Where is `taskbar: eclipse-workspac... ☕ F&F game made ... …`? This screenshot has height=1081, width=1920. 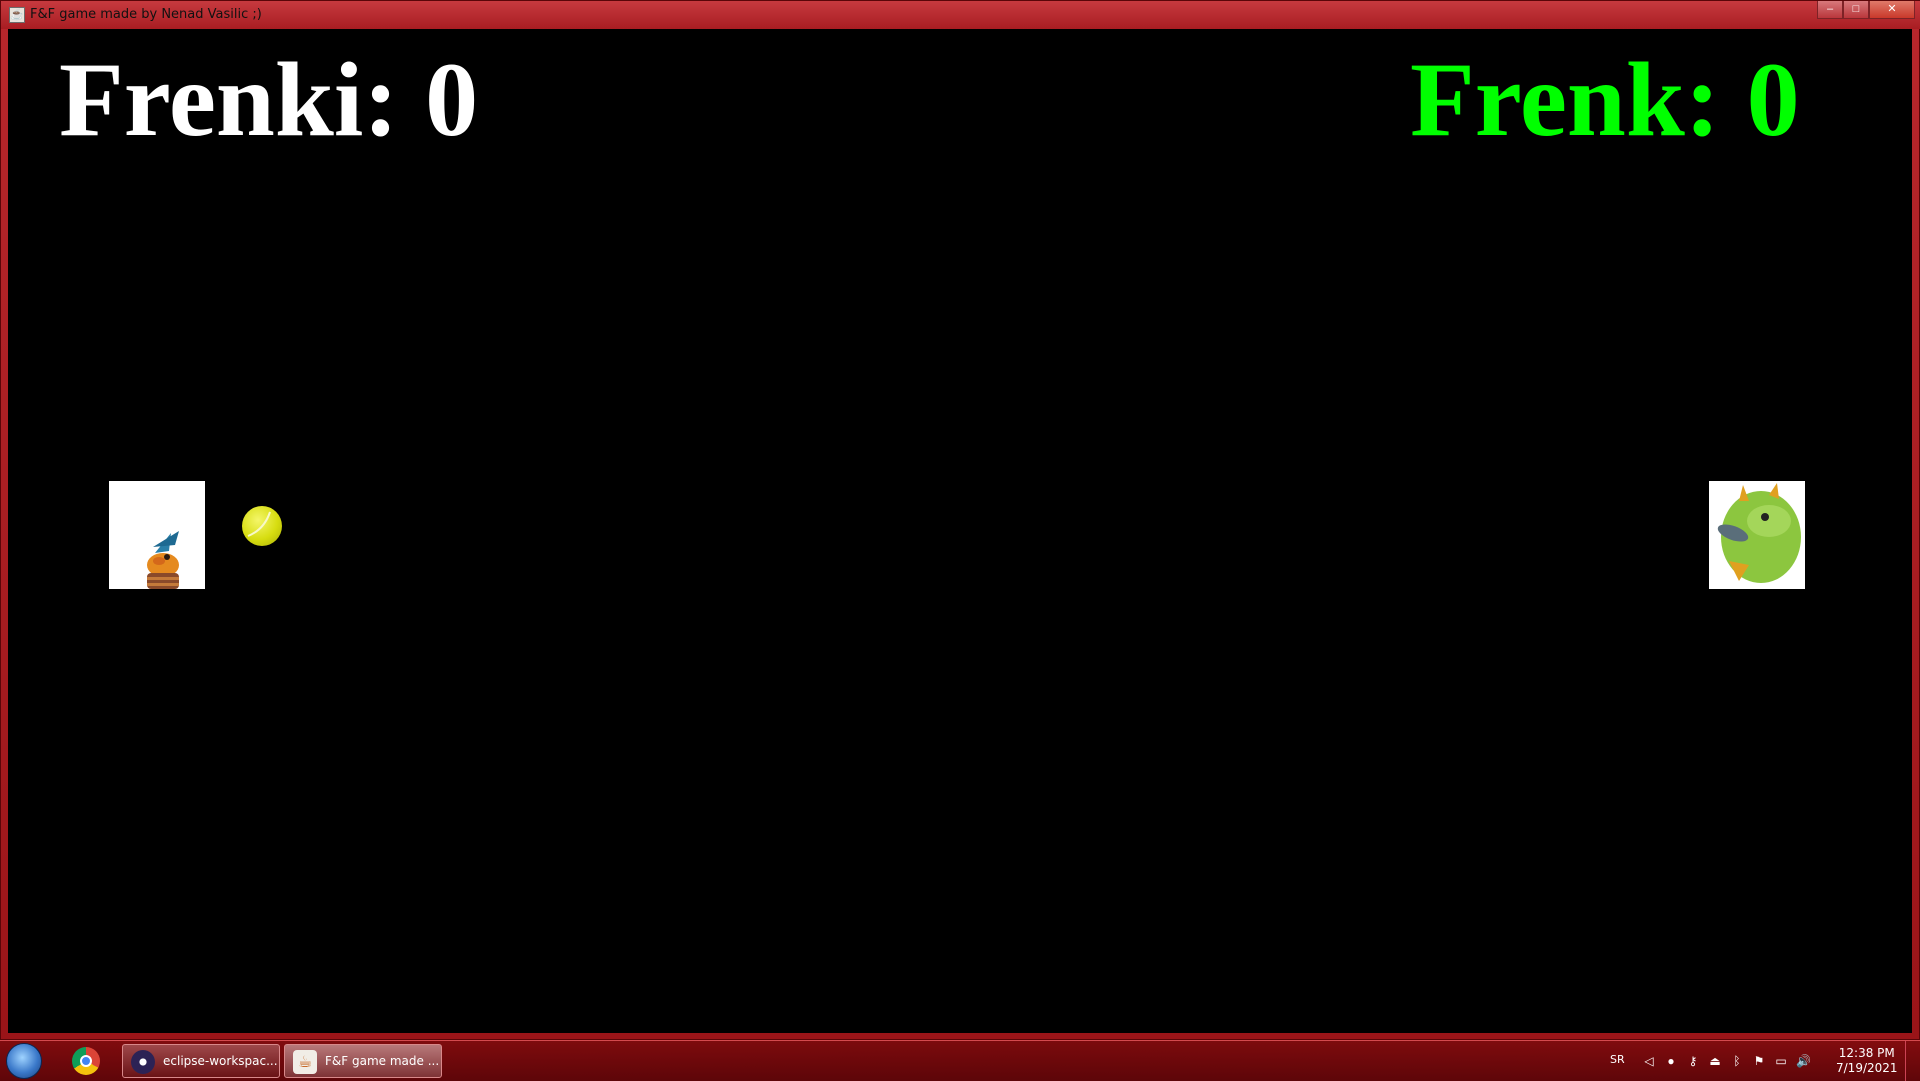 taskbar: eclipse-workspac... ☕ F&F game made ... … is located at coordinates (960, 1060).